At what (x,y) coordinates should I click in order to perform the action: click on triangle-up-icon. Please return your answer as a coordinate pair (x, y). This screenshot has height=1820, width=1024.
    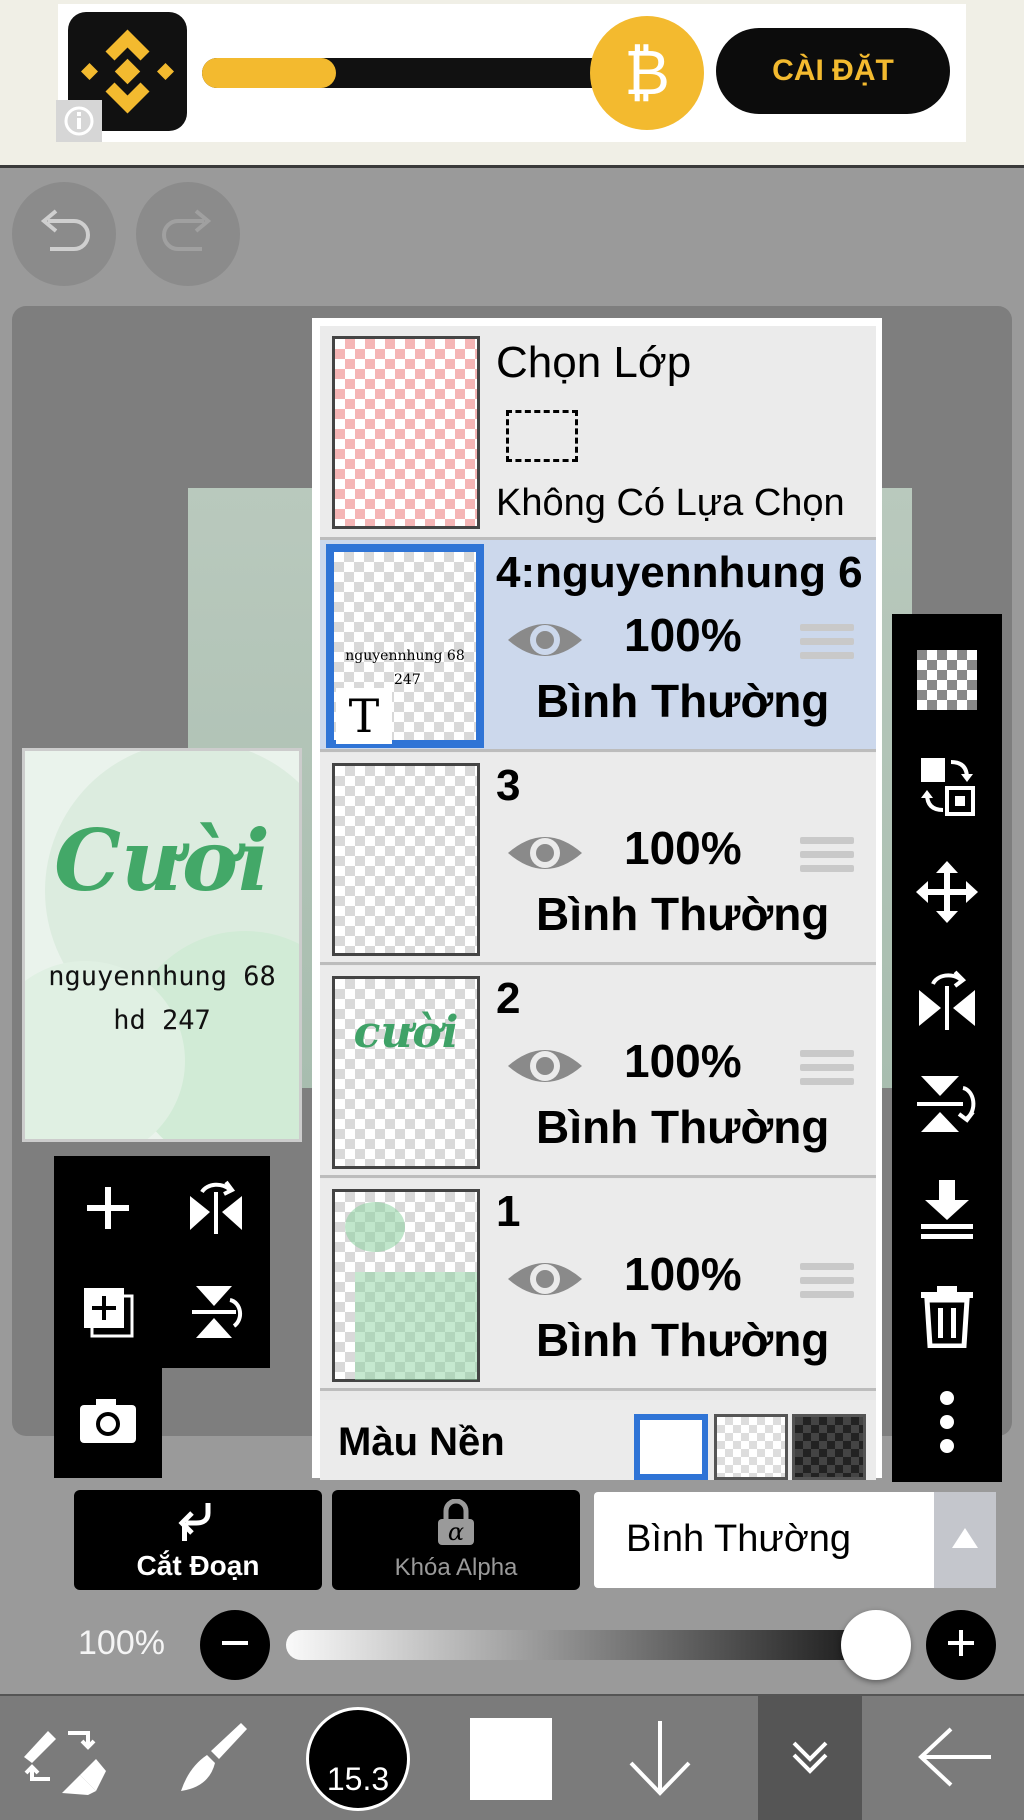
    Looking at the image, I should click on (965, 1540).